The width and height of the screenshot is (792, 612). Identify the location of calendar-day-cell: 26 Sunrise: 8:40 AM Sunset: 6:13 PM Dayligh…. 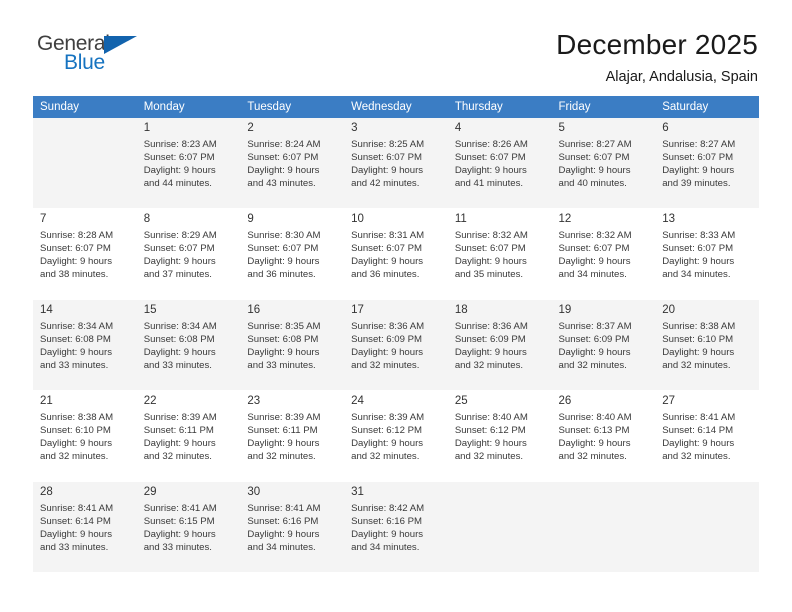
(603, 436).